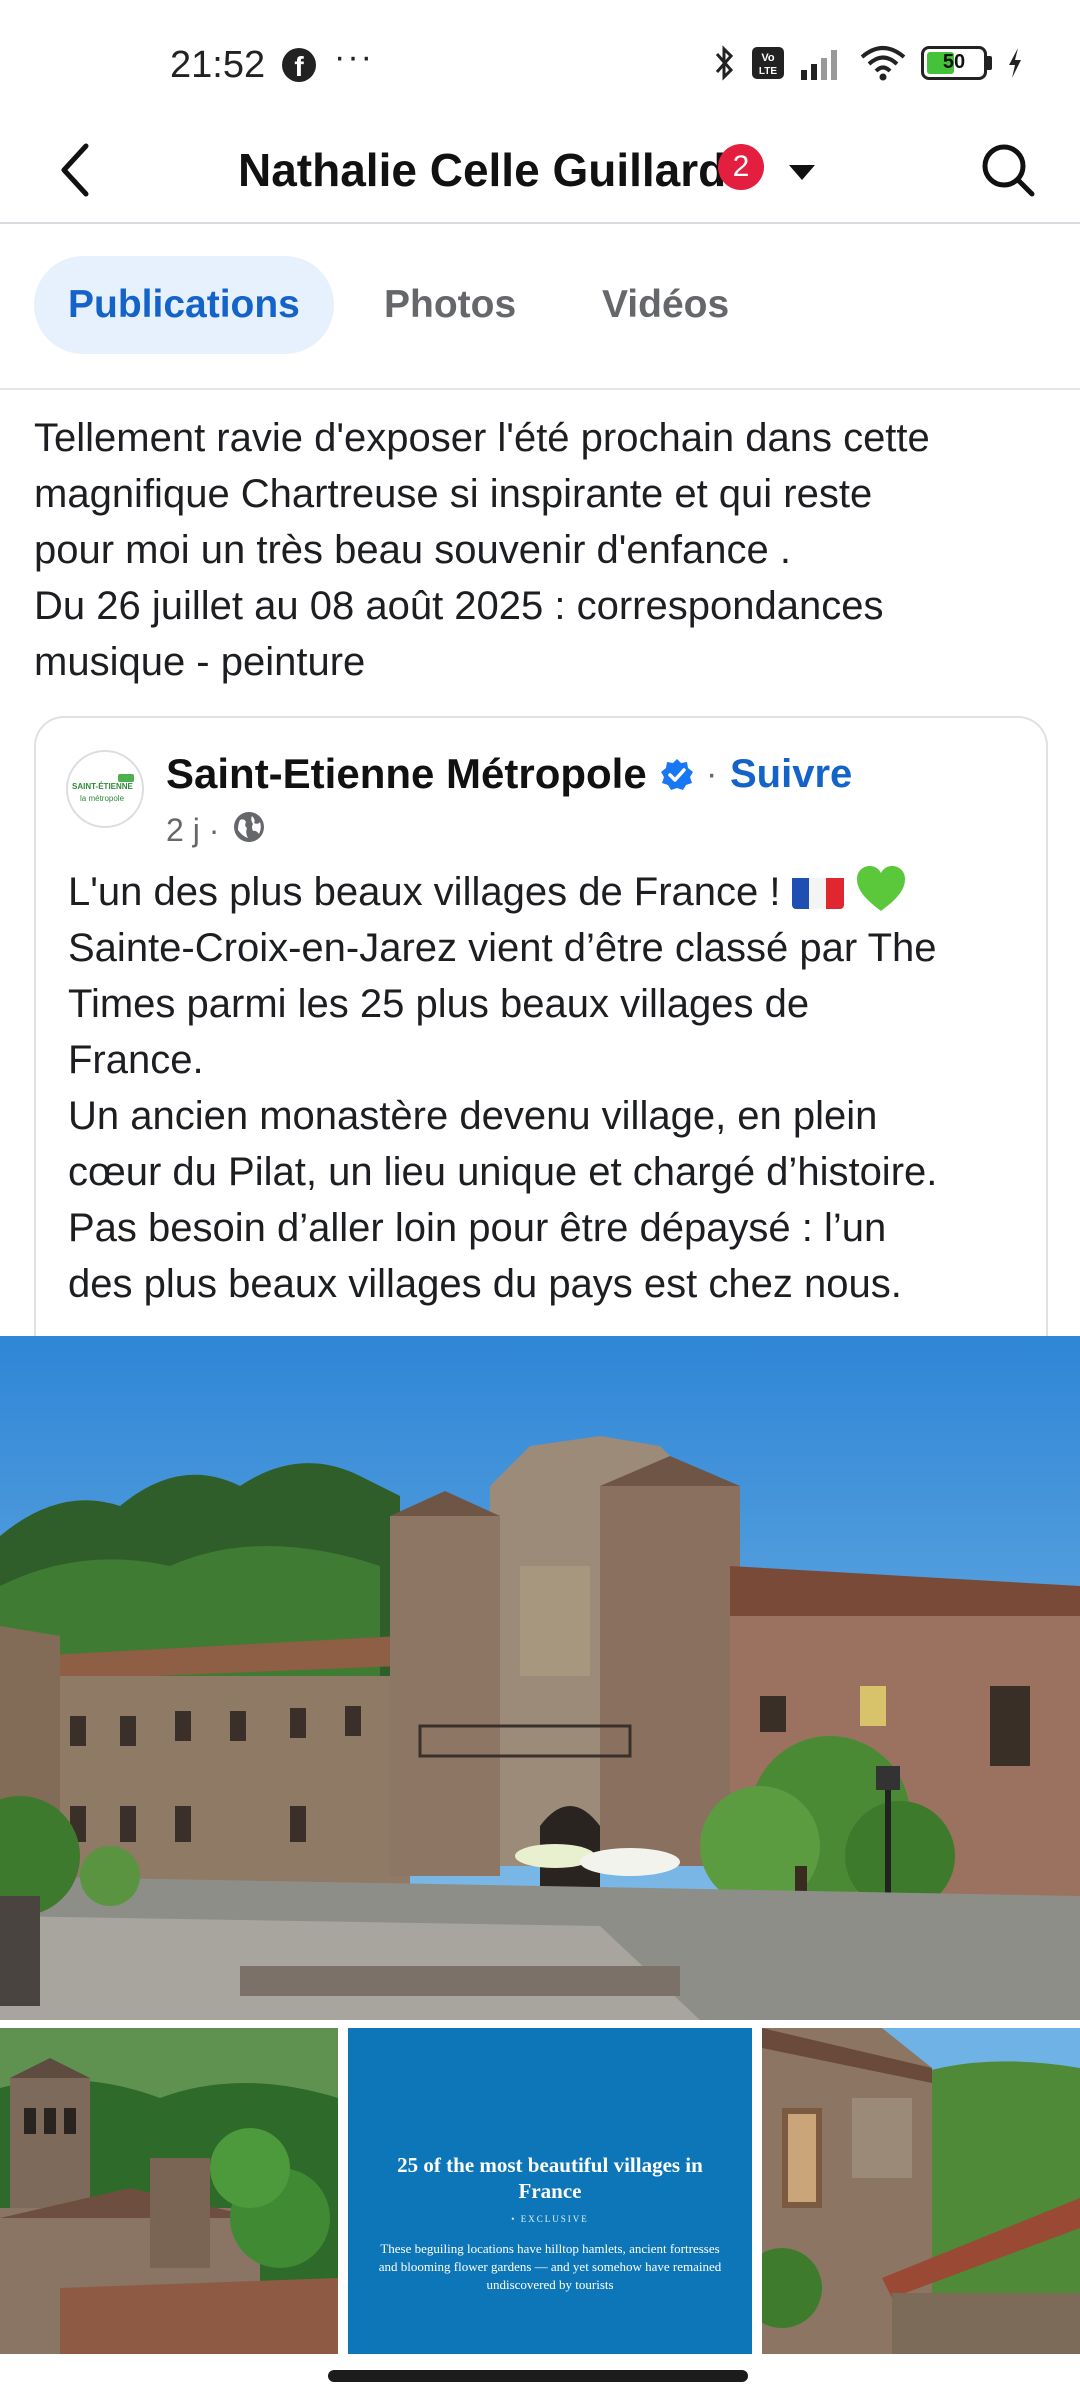 The image size is (1080, 2400). I want to click on svg-text: LTE, so click(768, 71).